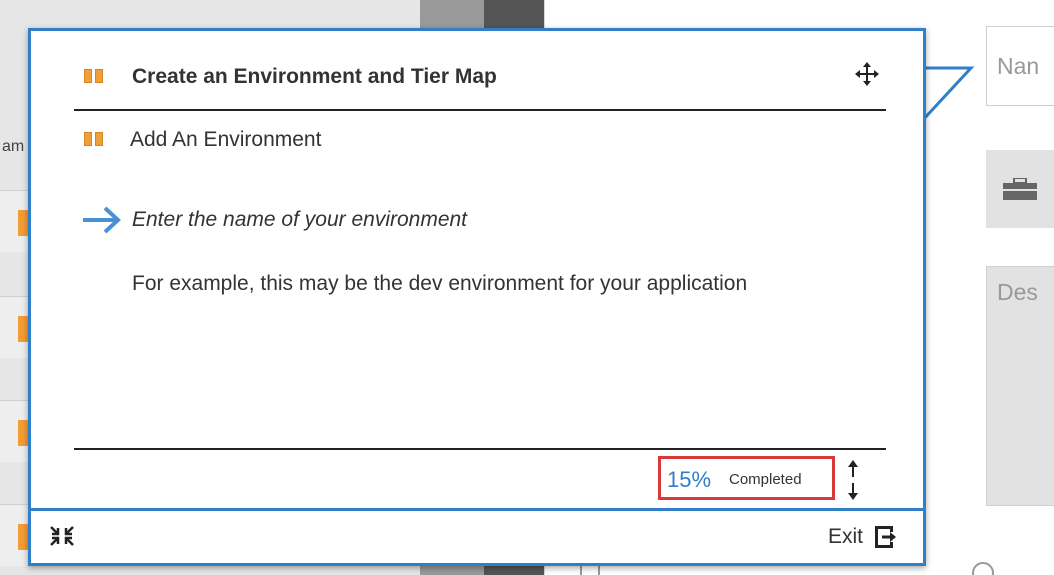 The image size is (1054, 575). I want to click on environment-description-field, so click(1020, 386).